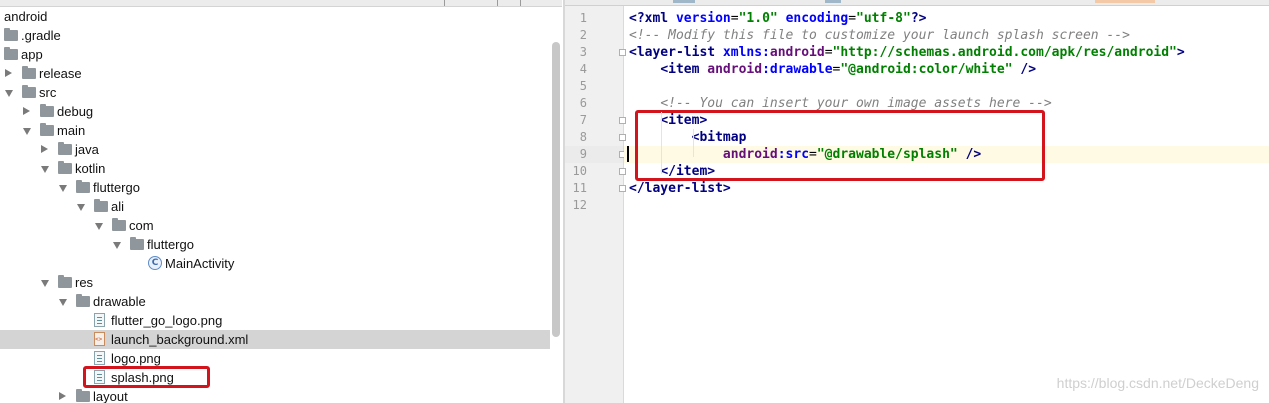  What do you see at coordinates (746, 52) in the screenshot?
I see `code-token: xmlns:` at bounding box center [746, 52].